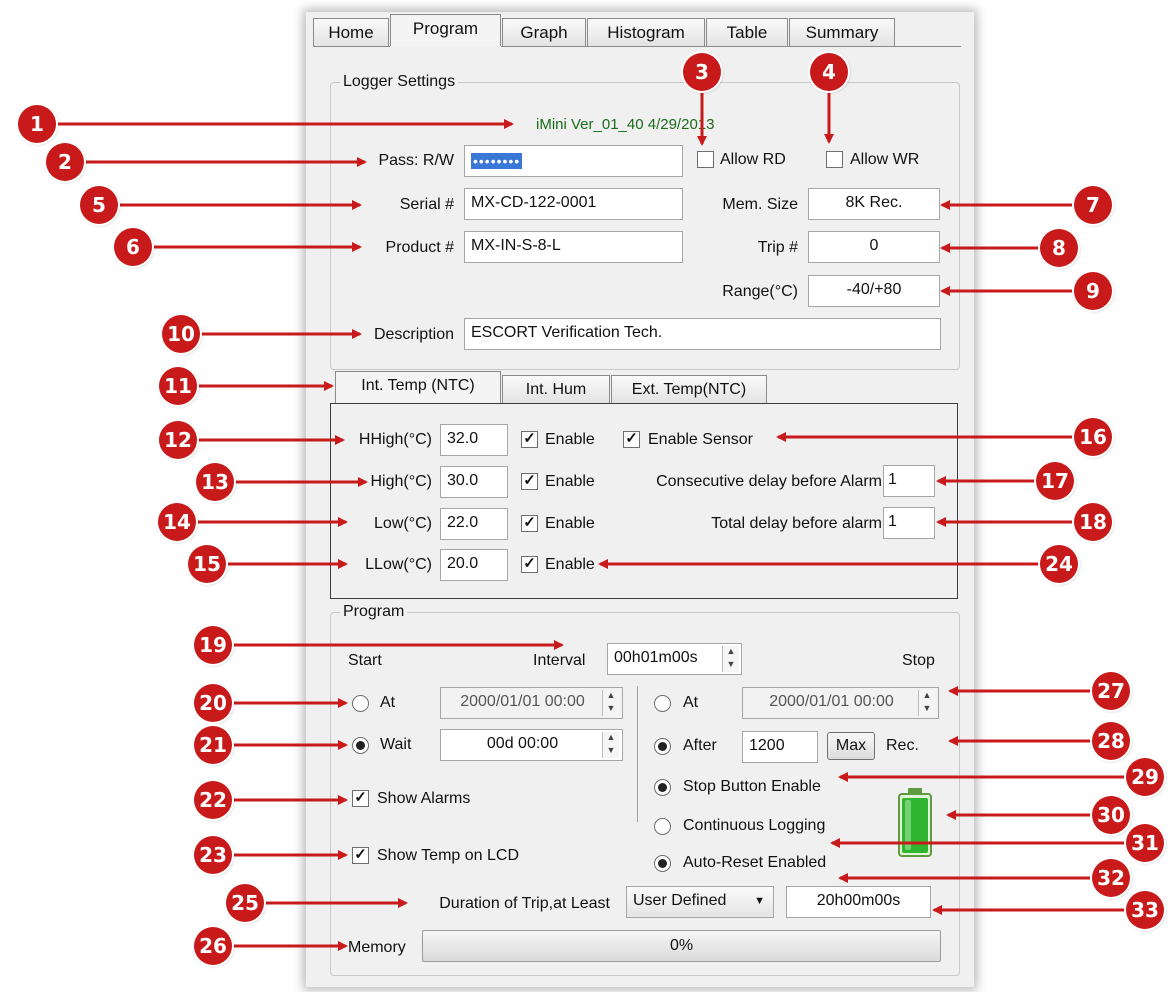  Describe the element at coordinates (245, 903) in the screenshot. I see `callout-25: 25` at that location.